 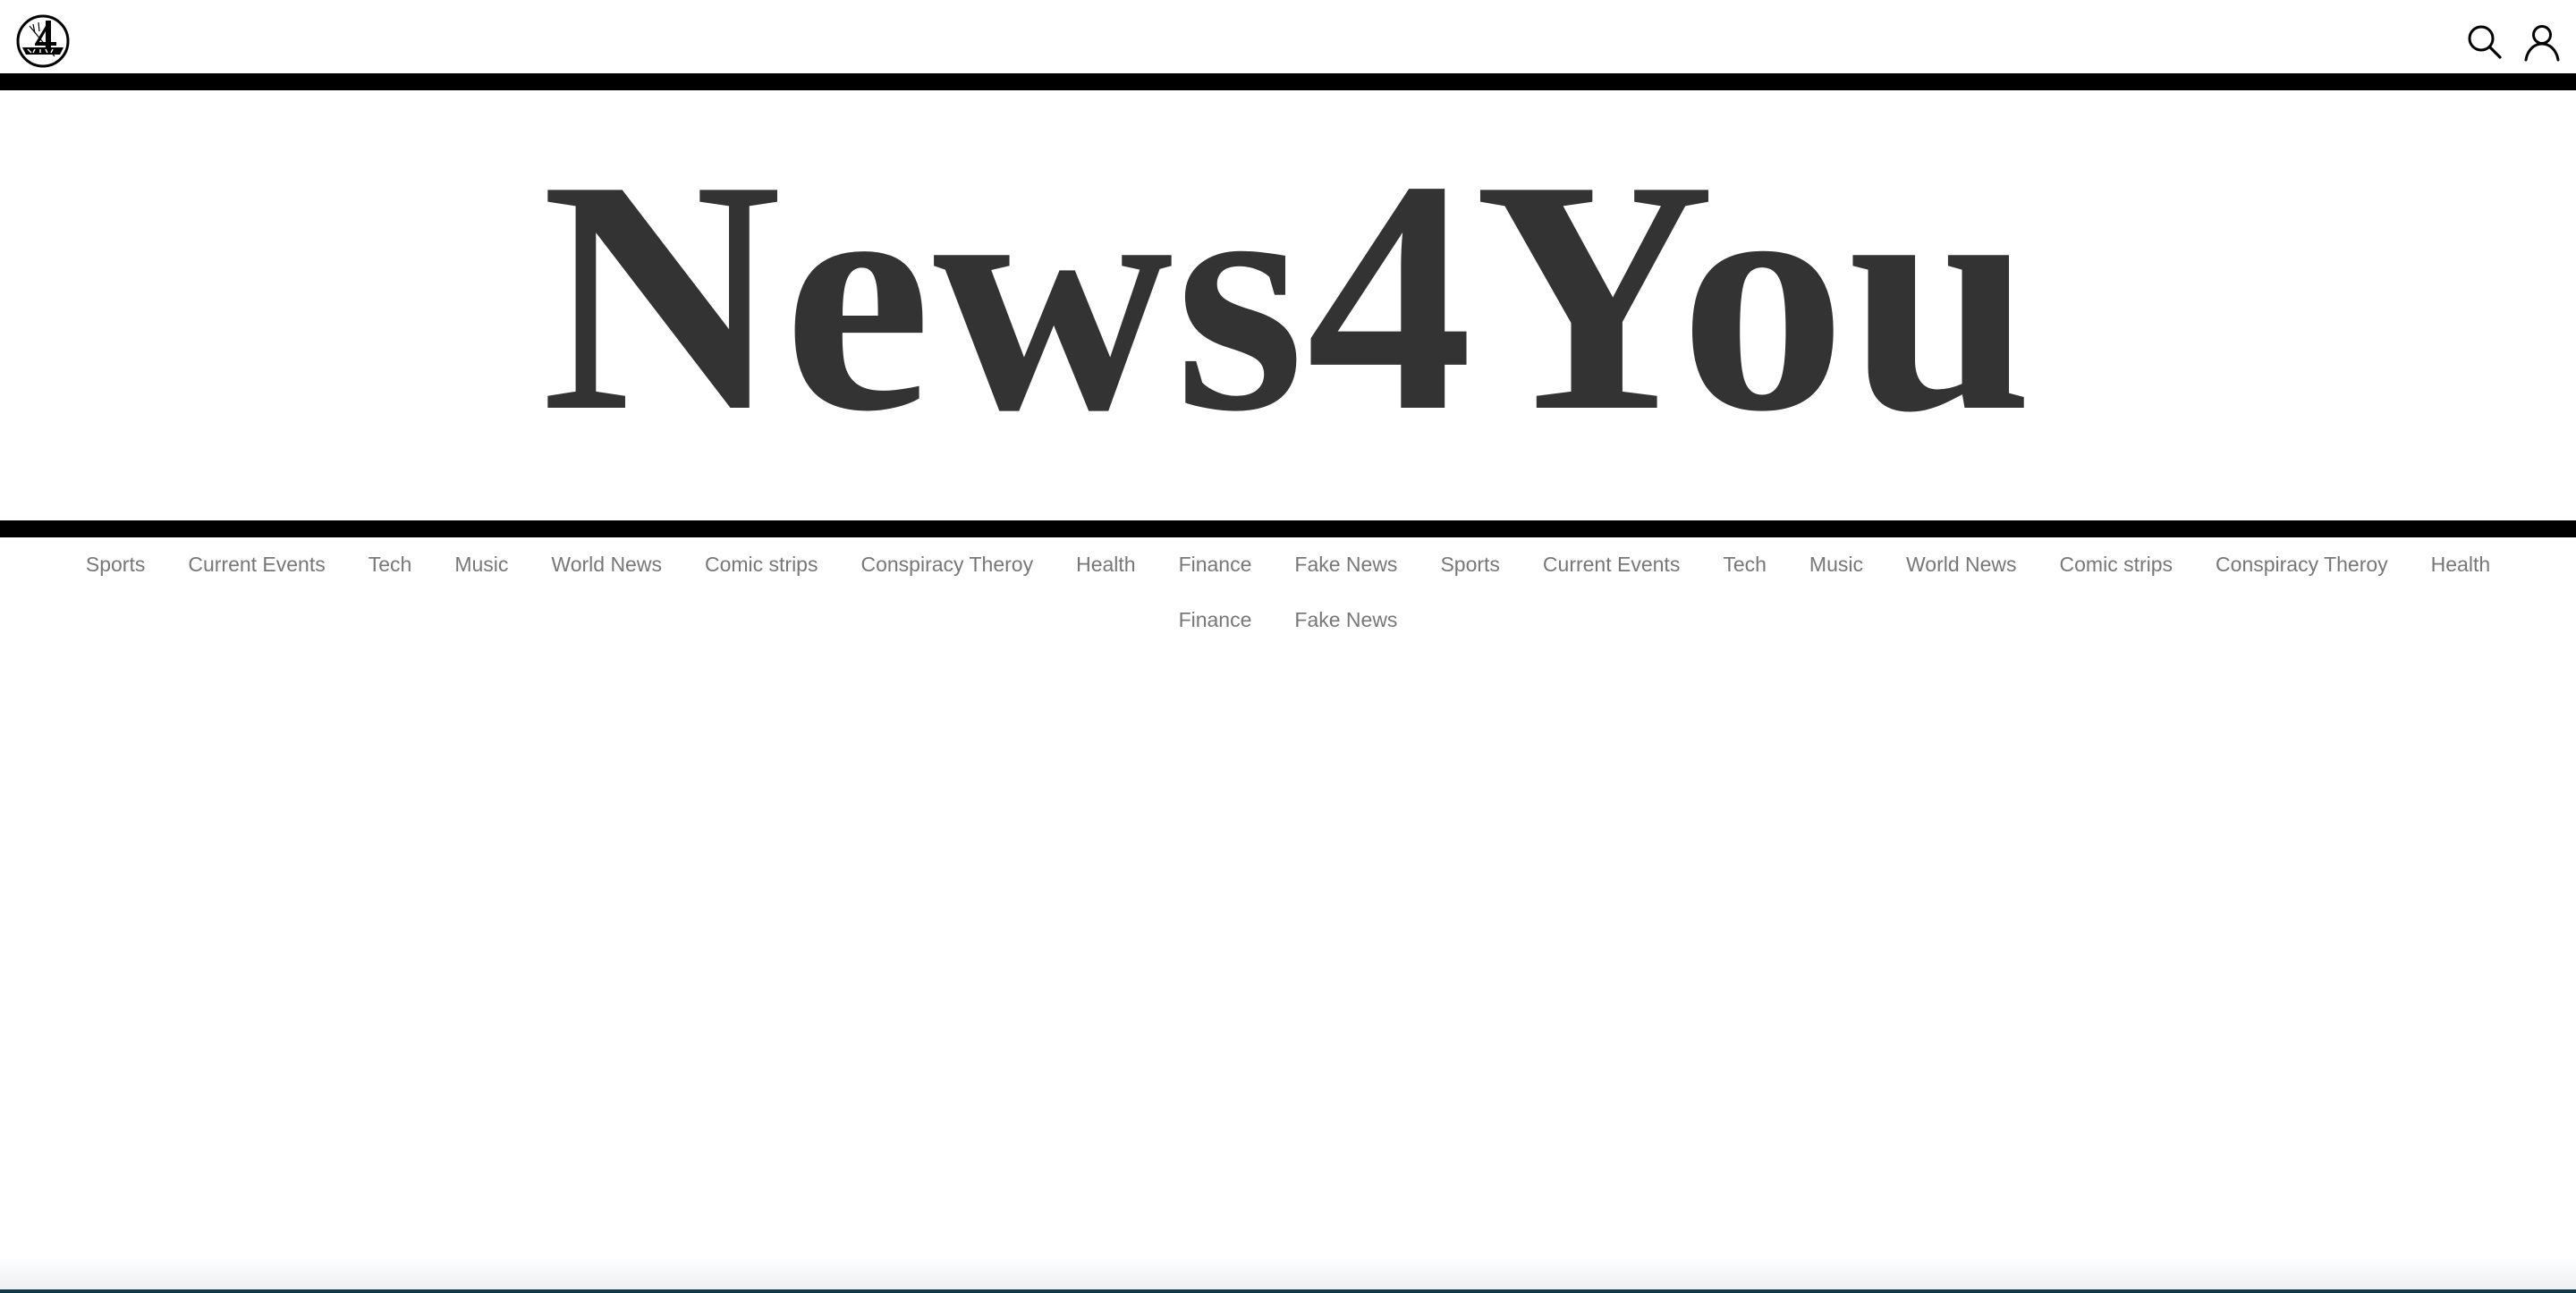 What do you see at coordinates (1288, 37) in the screenshot?
I see `top-bar` at bounding box center [1288, 37].